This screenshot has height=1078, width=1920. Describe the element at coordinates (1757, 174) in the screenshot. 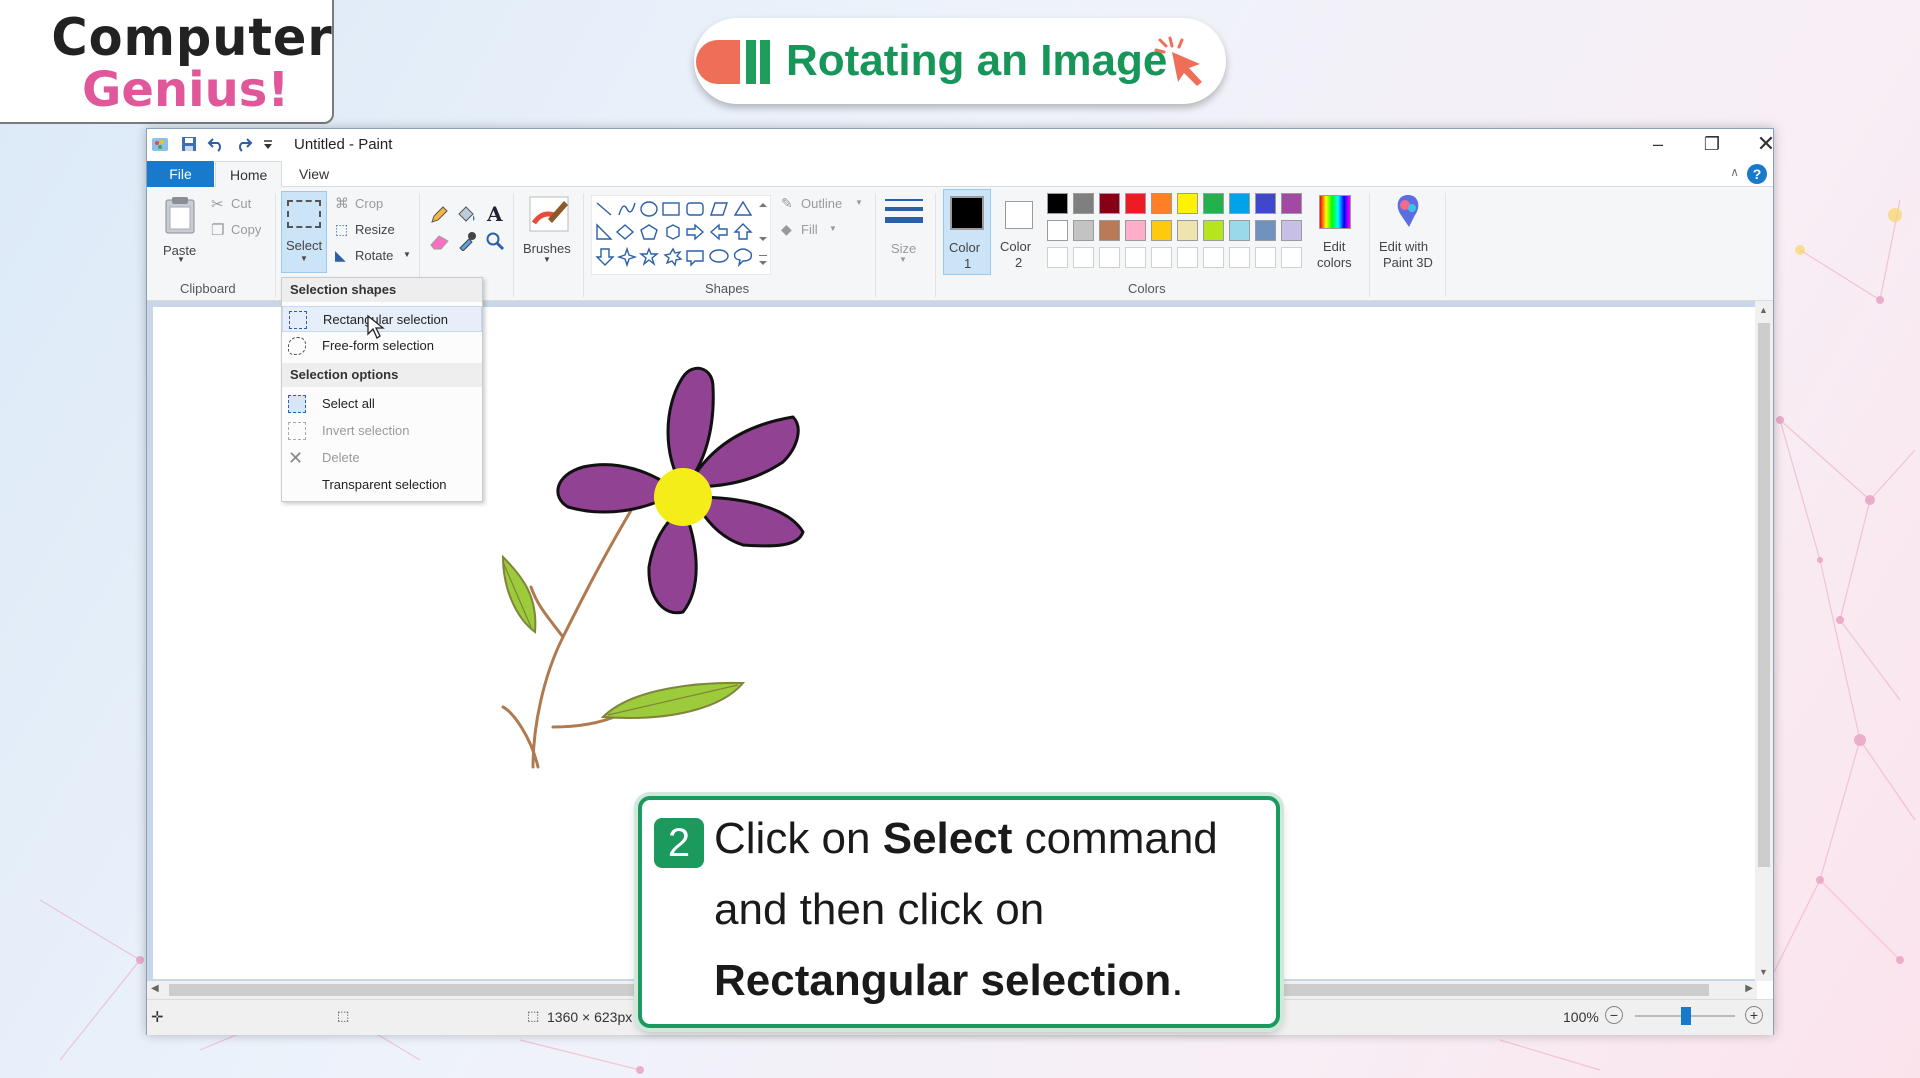

I see `help-icon: ?` at that location.